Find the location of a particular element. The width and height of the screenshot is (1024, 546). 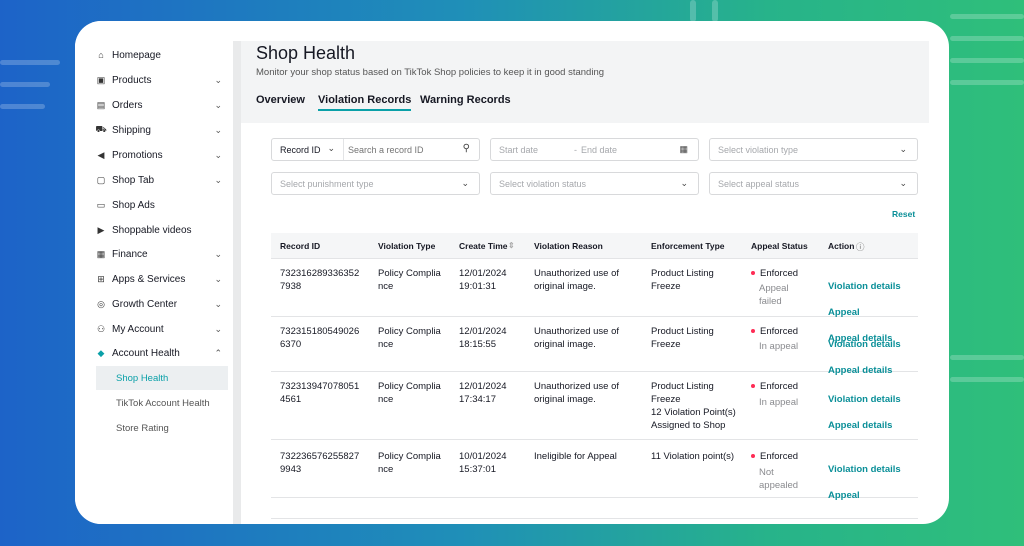

sidebar-item-label: Shop Tab is located at coordinates (133, 180).